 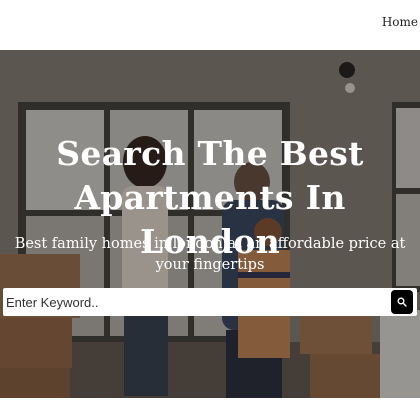 I want to click on nav-link-home: Home, so click(x=400, y=22).